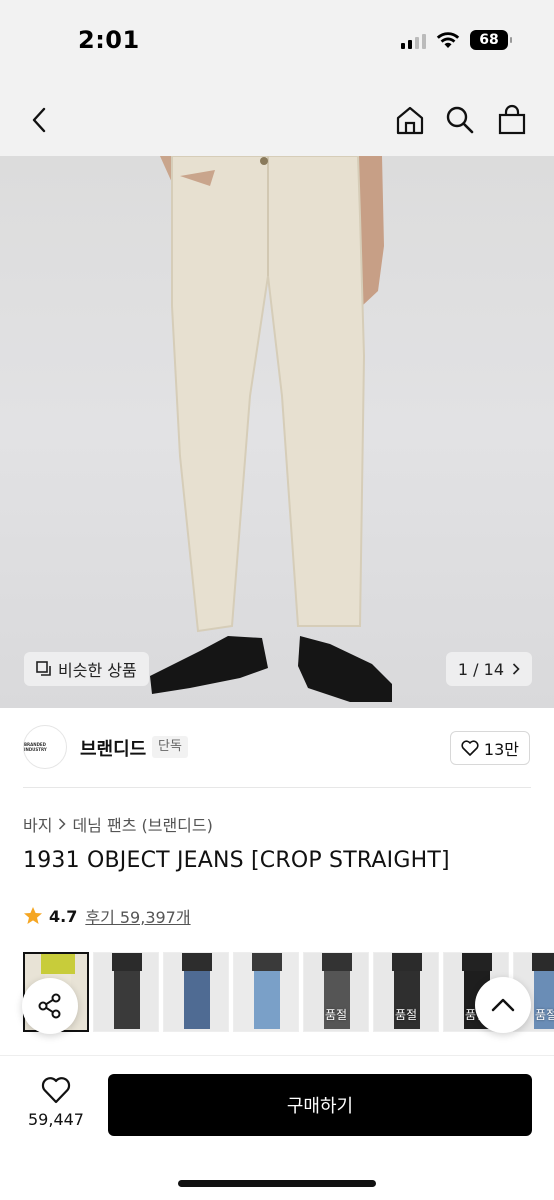 The width and height of the screenshot is (554, 1200). I want to click on image-counter-label: 1 / 14, so click(480, 669).